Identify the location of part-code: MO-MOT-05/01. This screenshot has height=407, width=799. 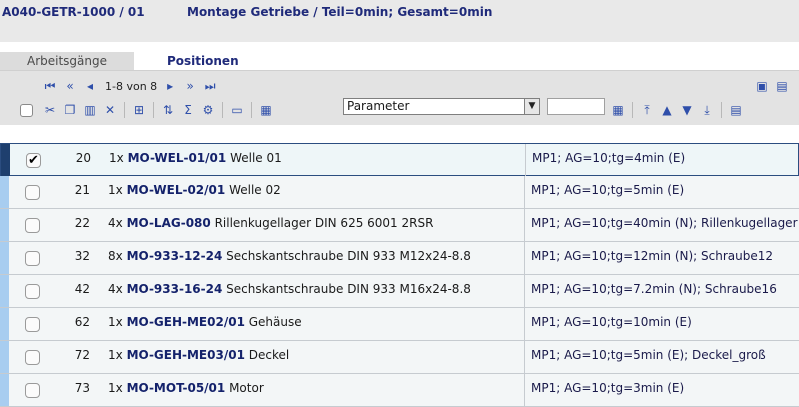
(176, 388).